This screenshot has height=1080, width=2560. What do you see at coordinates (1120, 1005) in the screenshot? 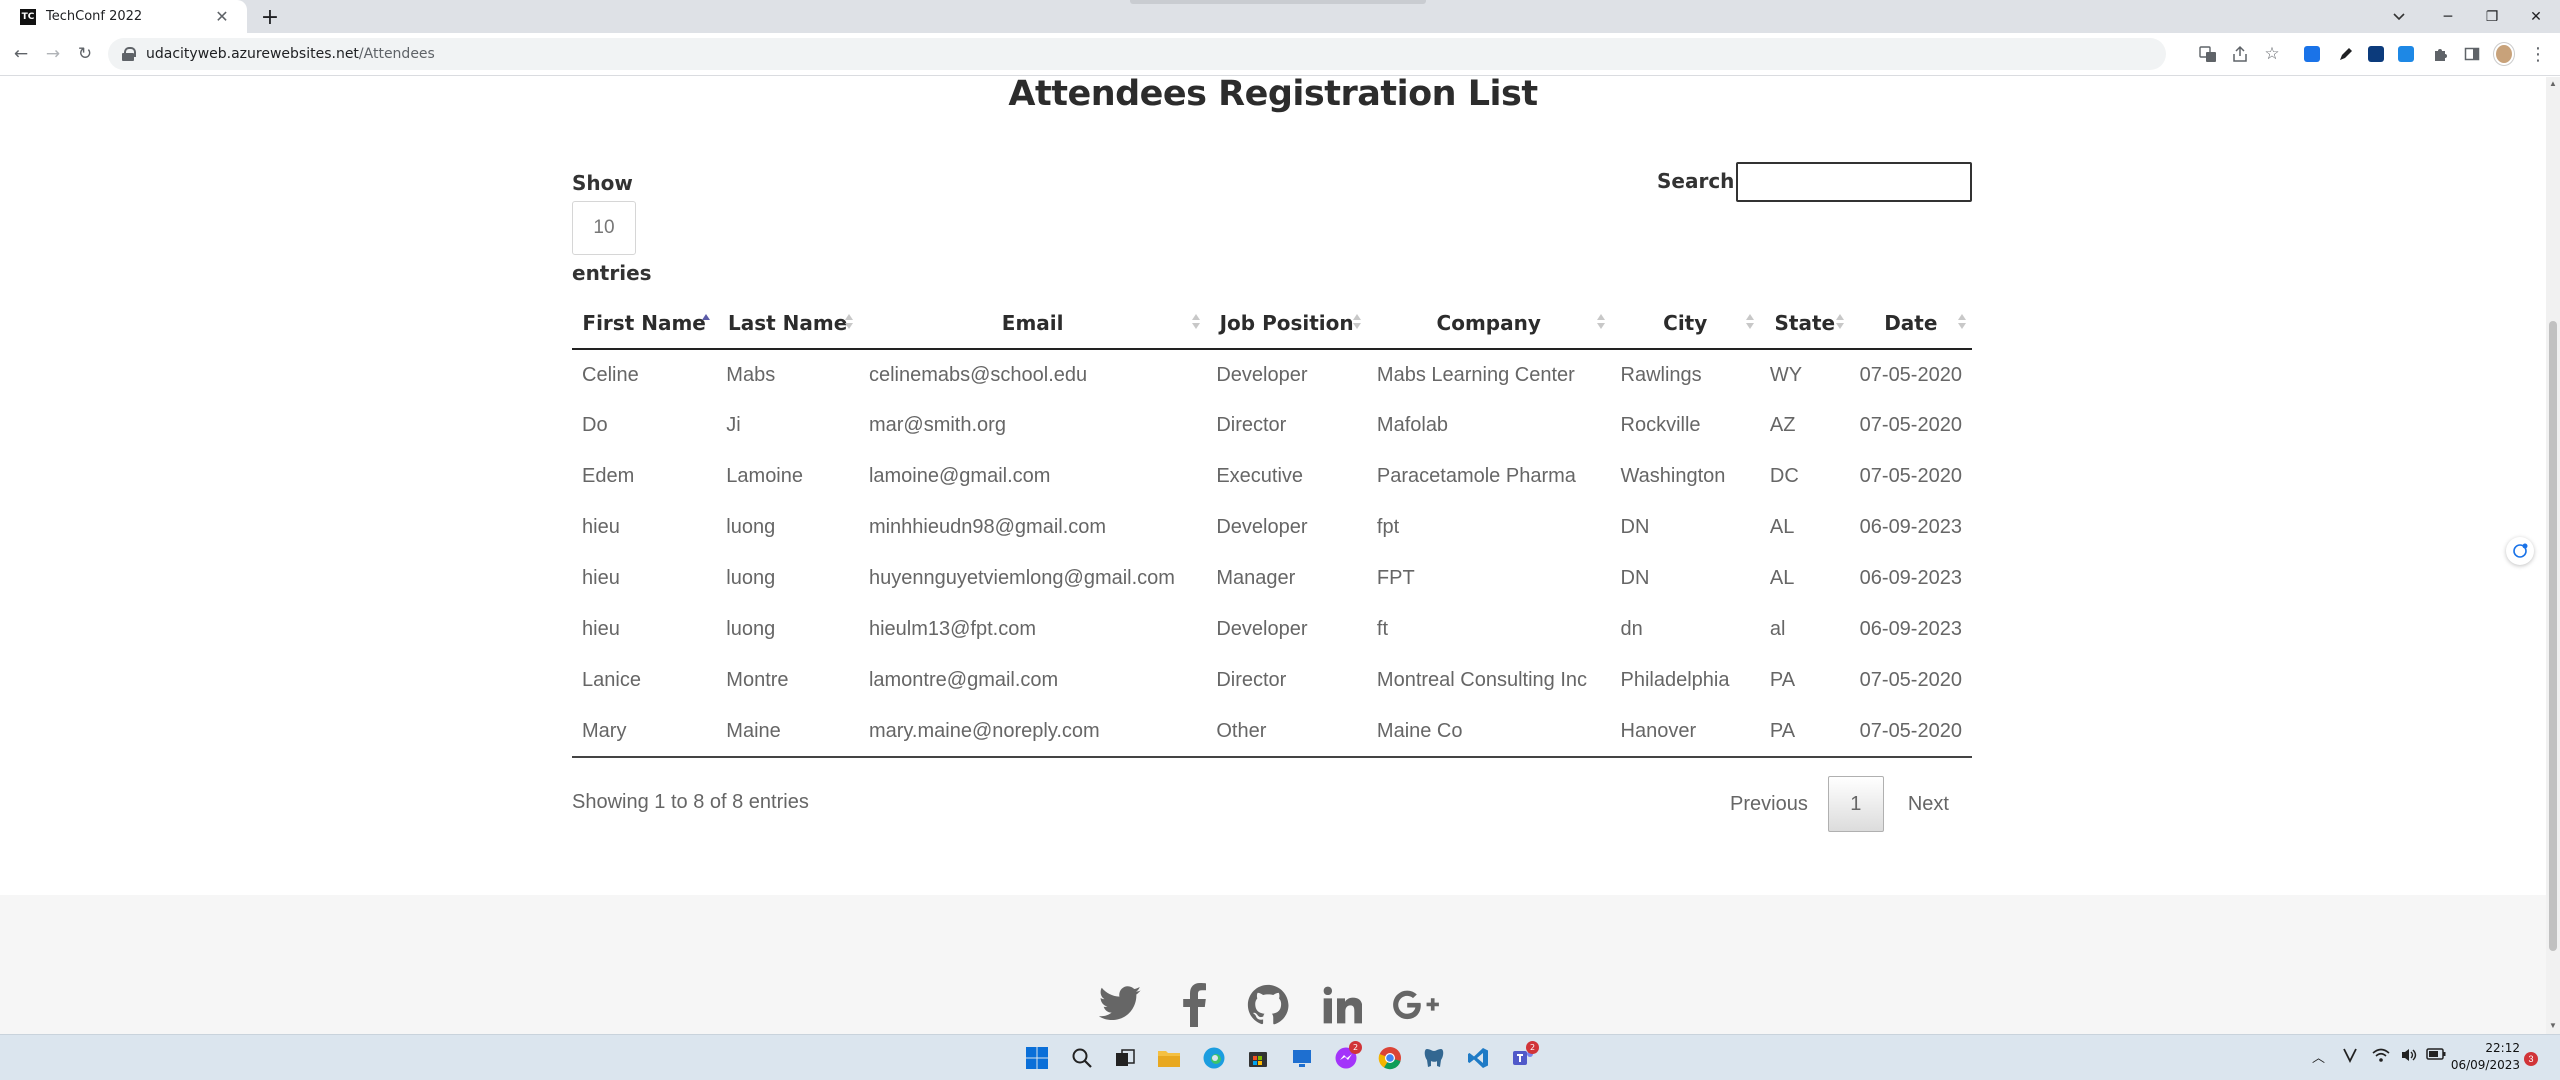
I see `twitter-icon` at bounding box center [1120, 1005].